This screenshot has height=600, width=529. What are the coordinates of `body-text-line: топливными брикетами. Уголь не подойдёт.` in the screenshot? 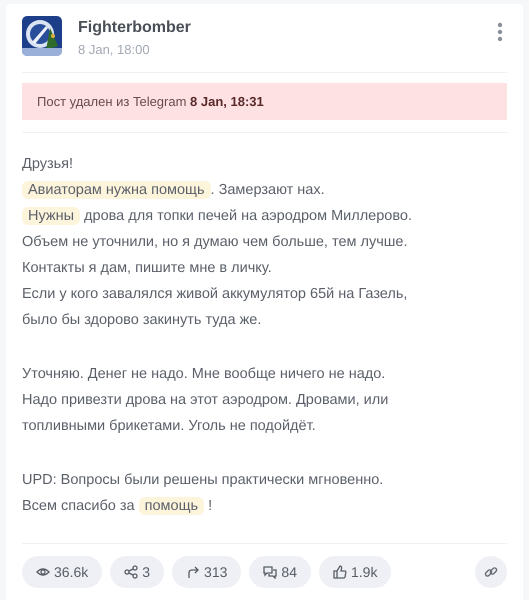 It's located at (169, 426).